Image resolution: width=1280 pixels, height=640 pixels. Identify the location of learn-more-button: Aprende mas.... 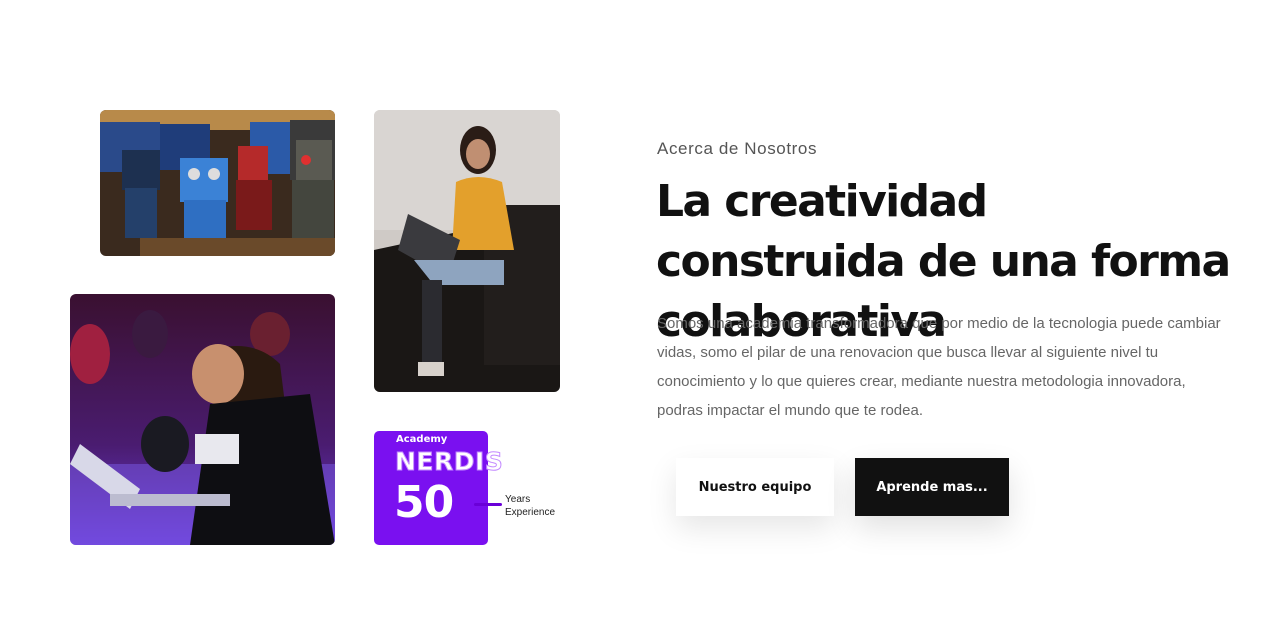
(932, 487).